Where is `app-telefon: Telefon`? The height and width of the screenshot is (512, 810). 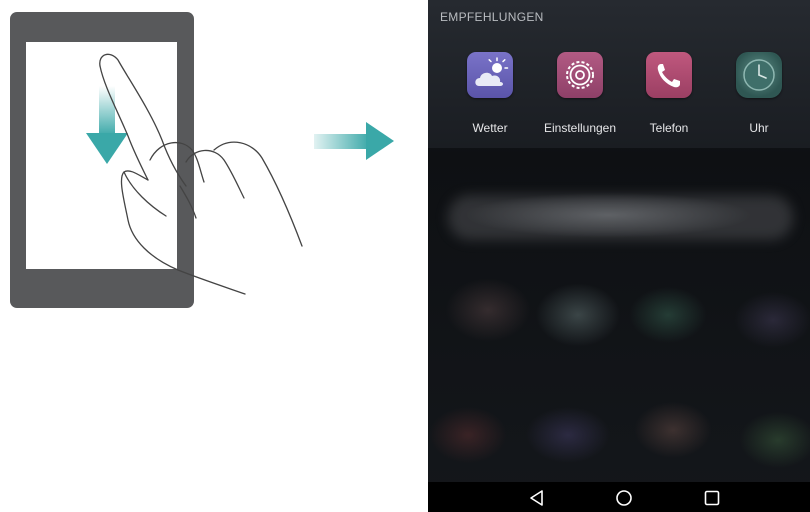 app-telefon: Telefon is located at coordinates (669, 93).